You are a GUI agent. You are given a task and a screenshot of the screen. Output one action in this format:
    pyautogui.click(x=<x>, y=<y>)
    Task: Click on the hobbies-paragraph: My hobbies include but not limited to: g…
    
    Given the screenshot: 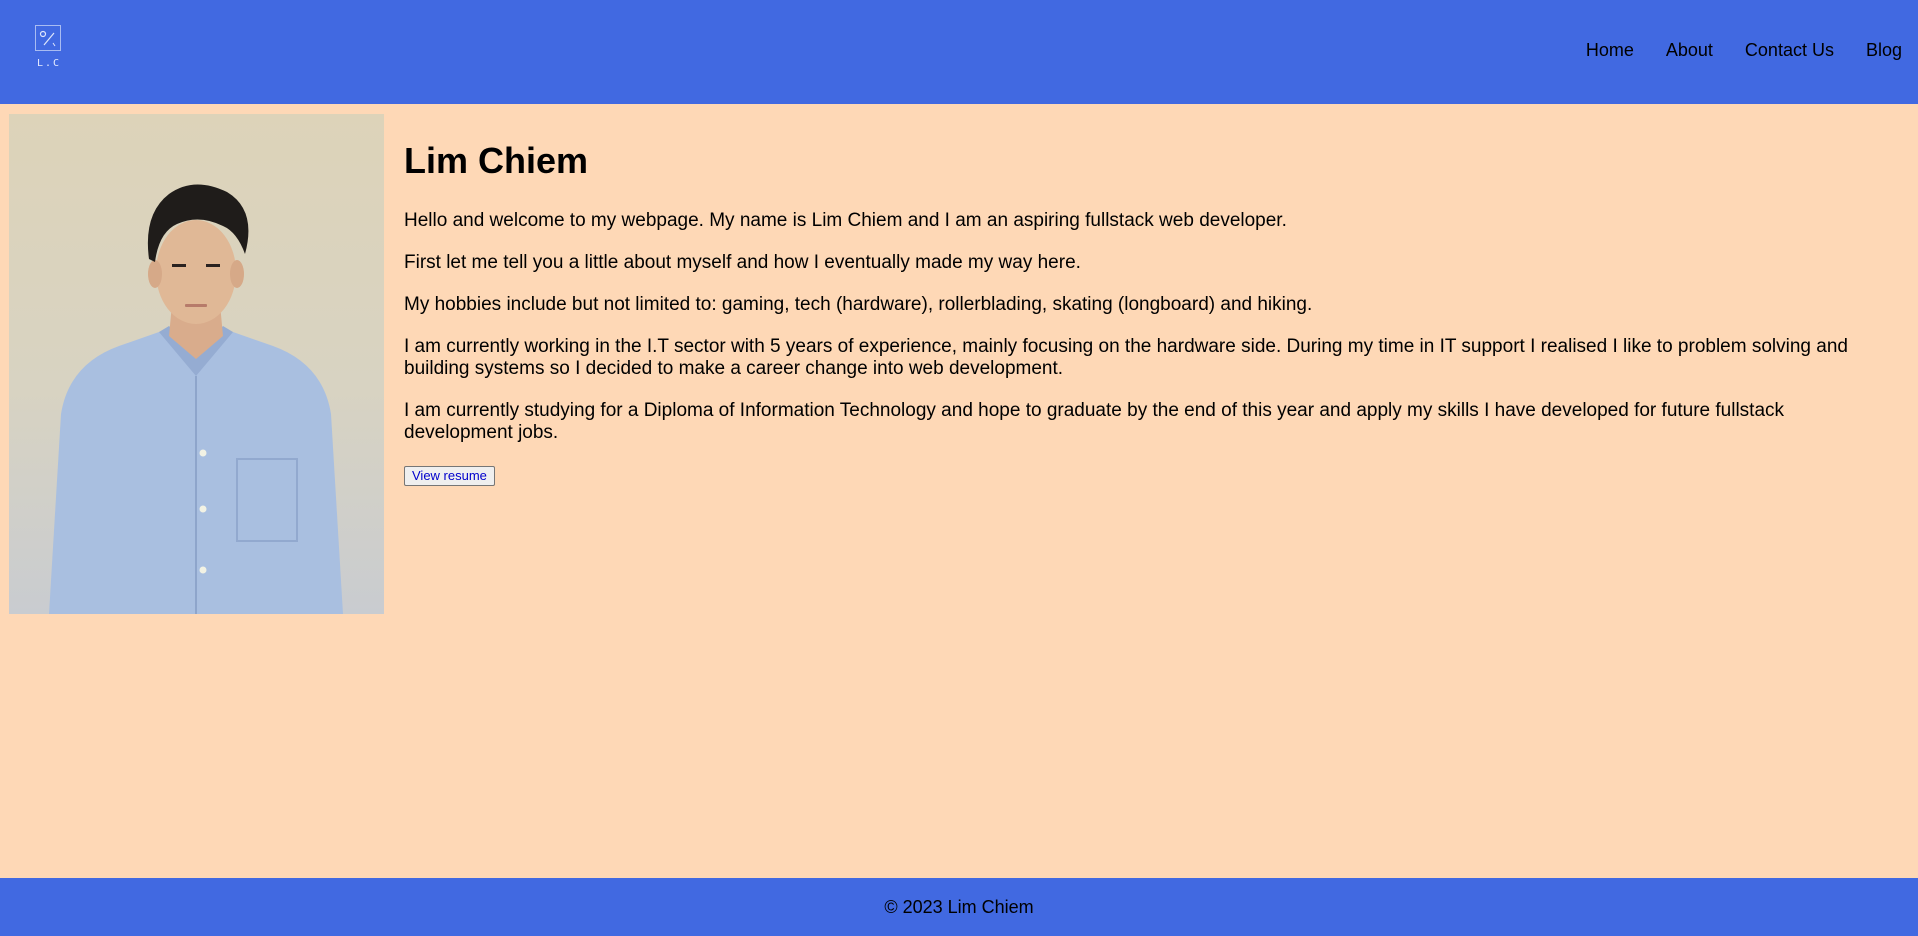 What is the action you would take?
    pyautogui.click(x=858, y=304)
    